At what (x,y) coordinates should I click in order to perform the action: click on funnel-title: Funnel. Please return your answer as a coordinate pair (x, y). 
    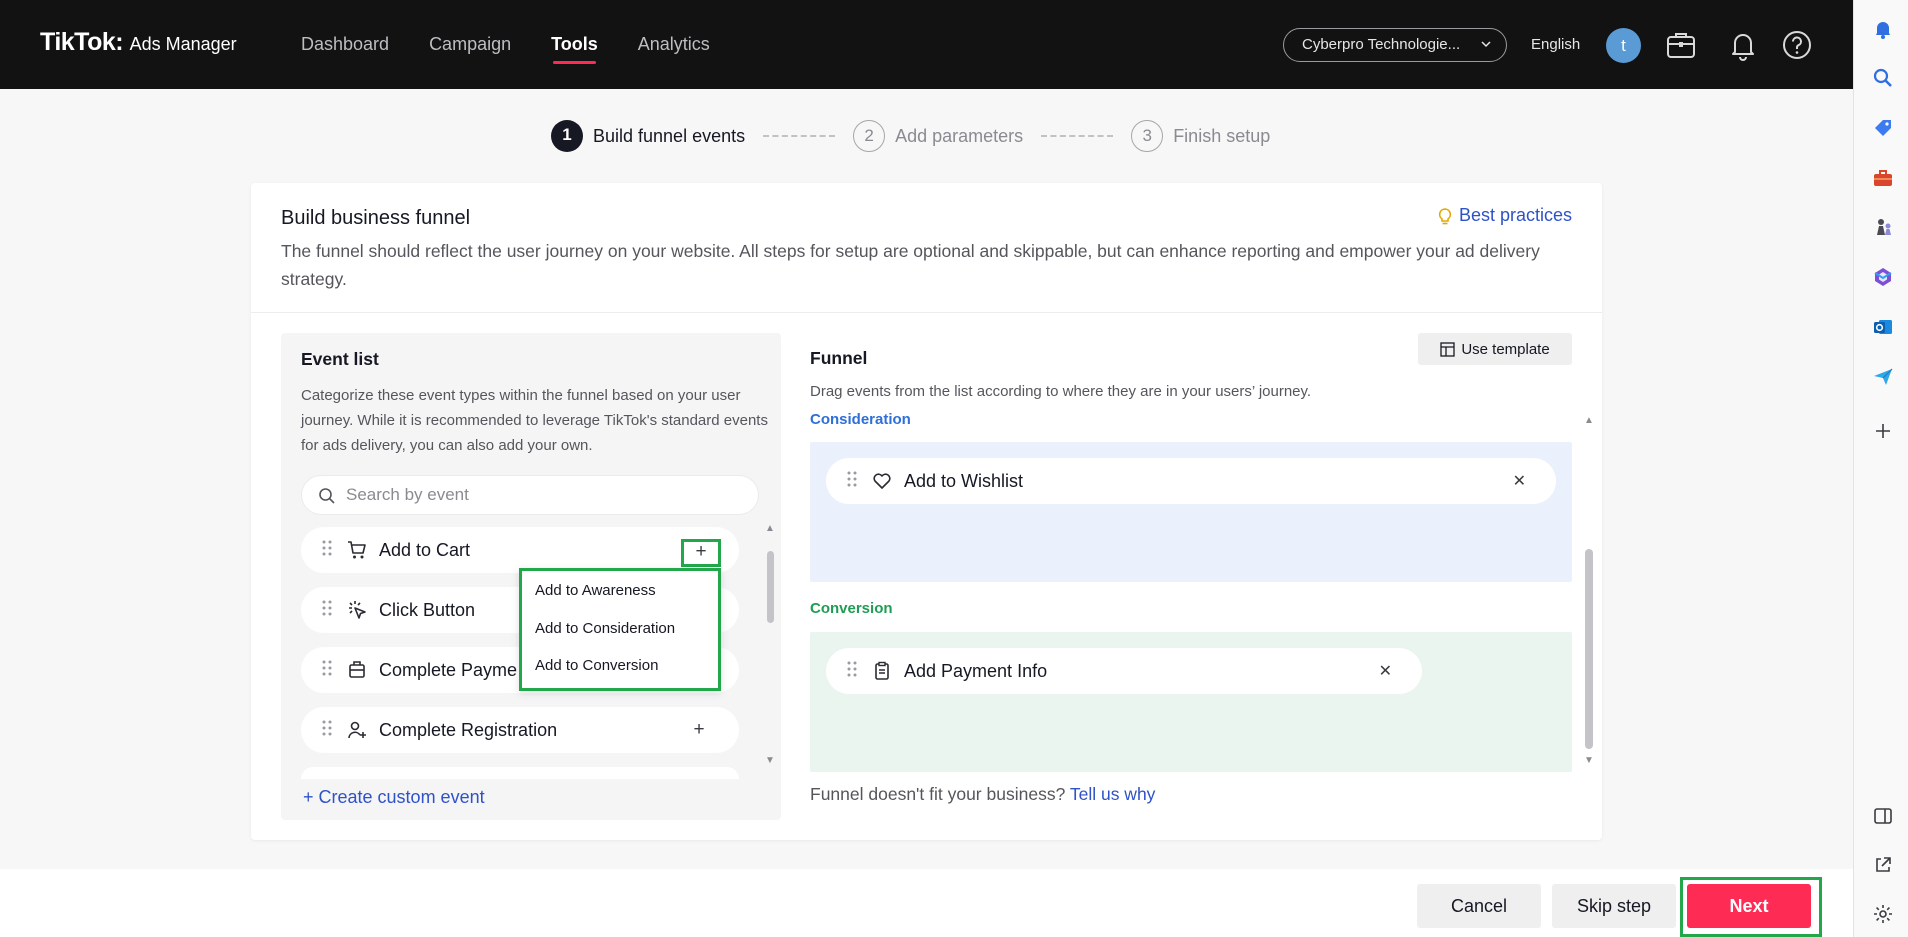
    Looking at the image, I should click on (839, 358).